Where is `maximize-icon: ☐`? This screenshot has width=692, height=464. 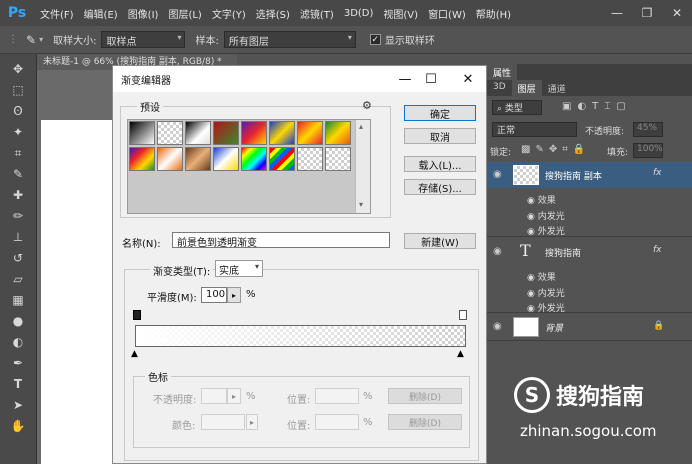
maximize-icon: ☐ is located at coordinates (431, 79).